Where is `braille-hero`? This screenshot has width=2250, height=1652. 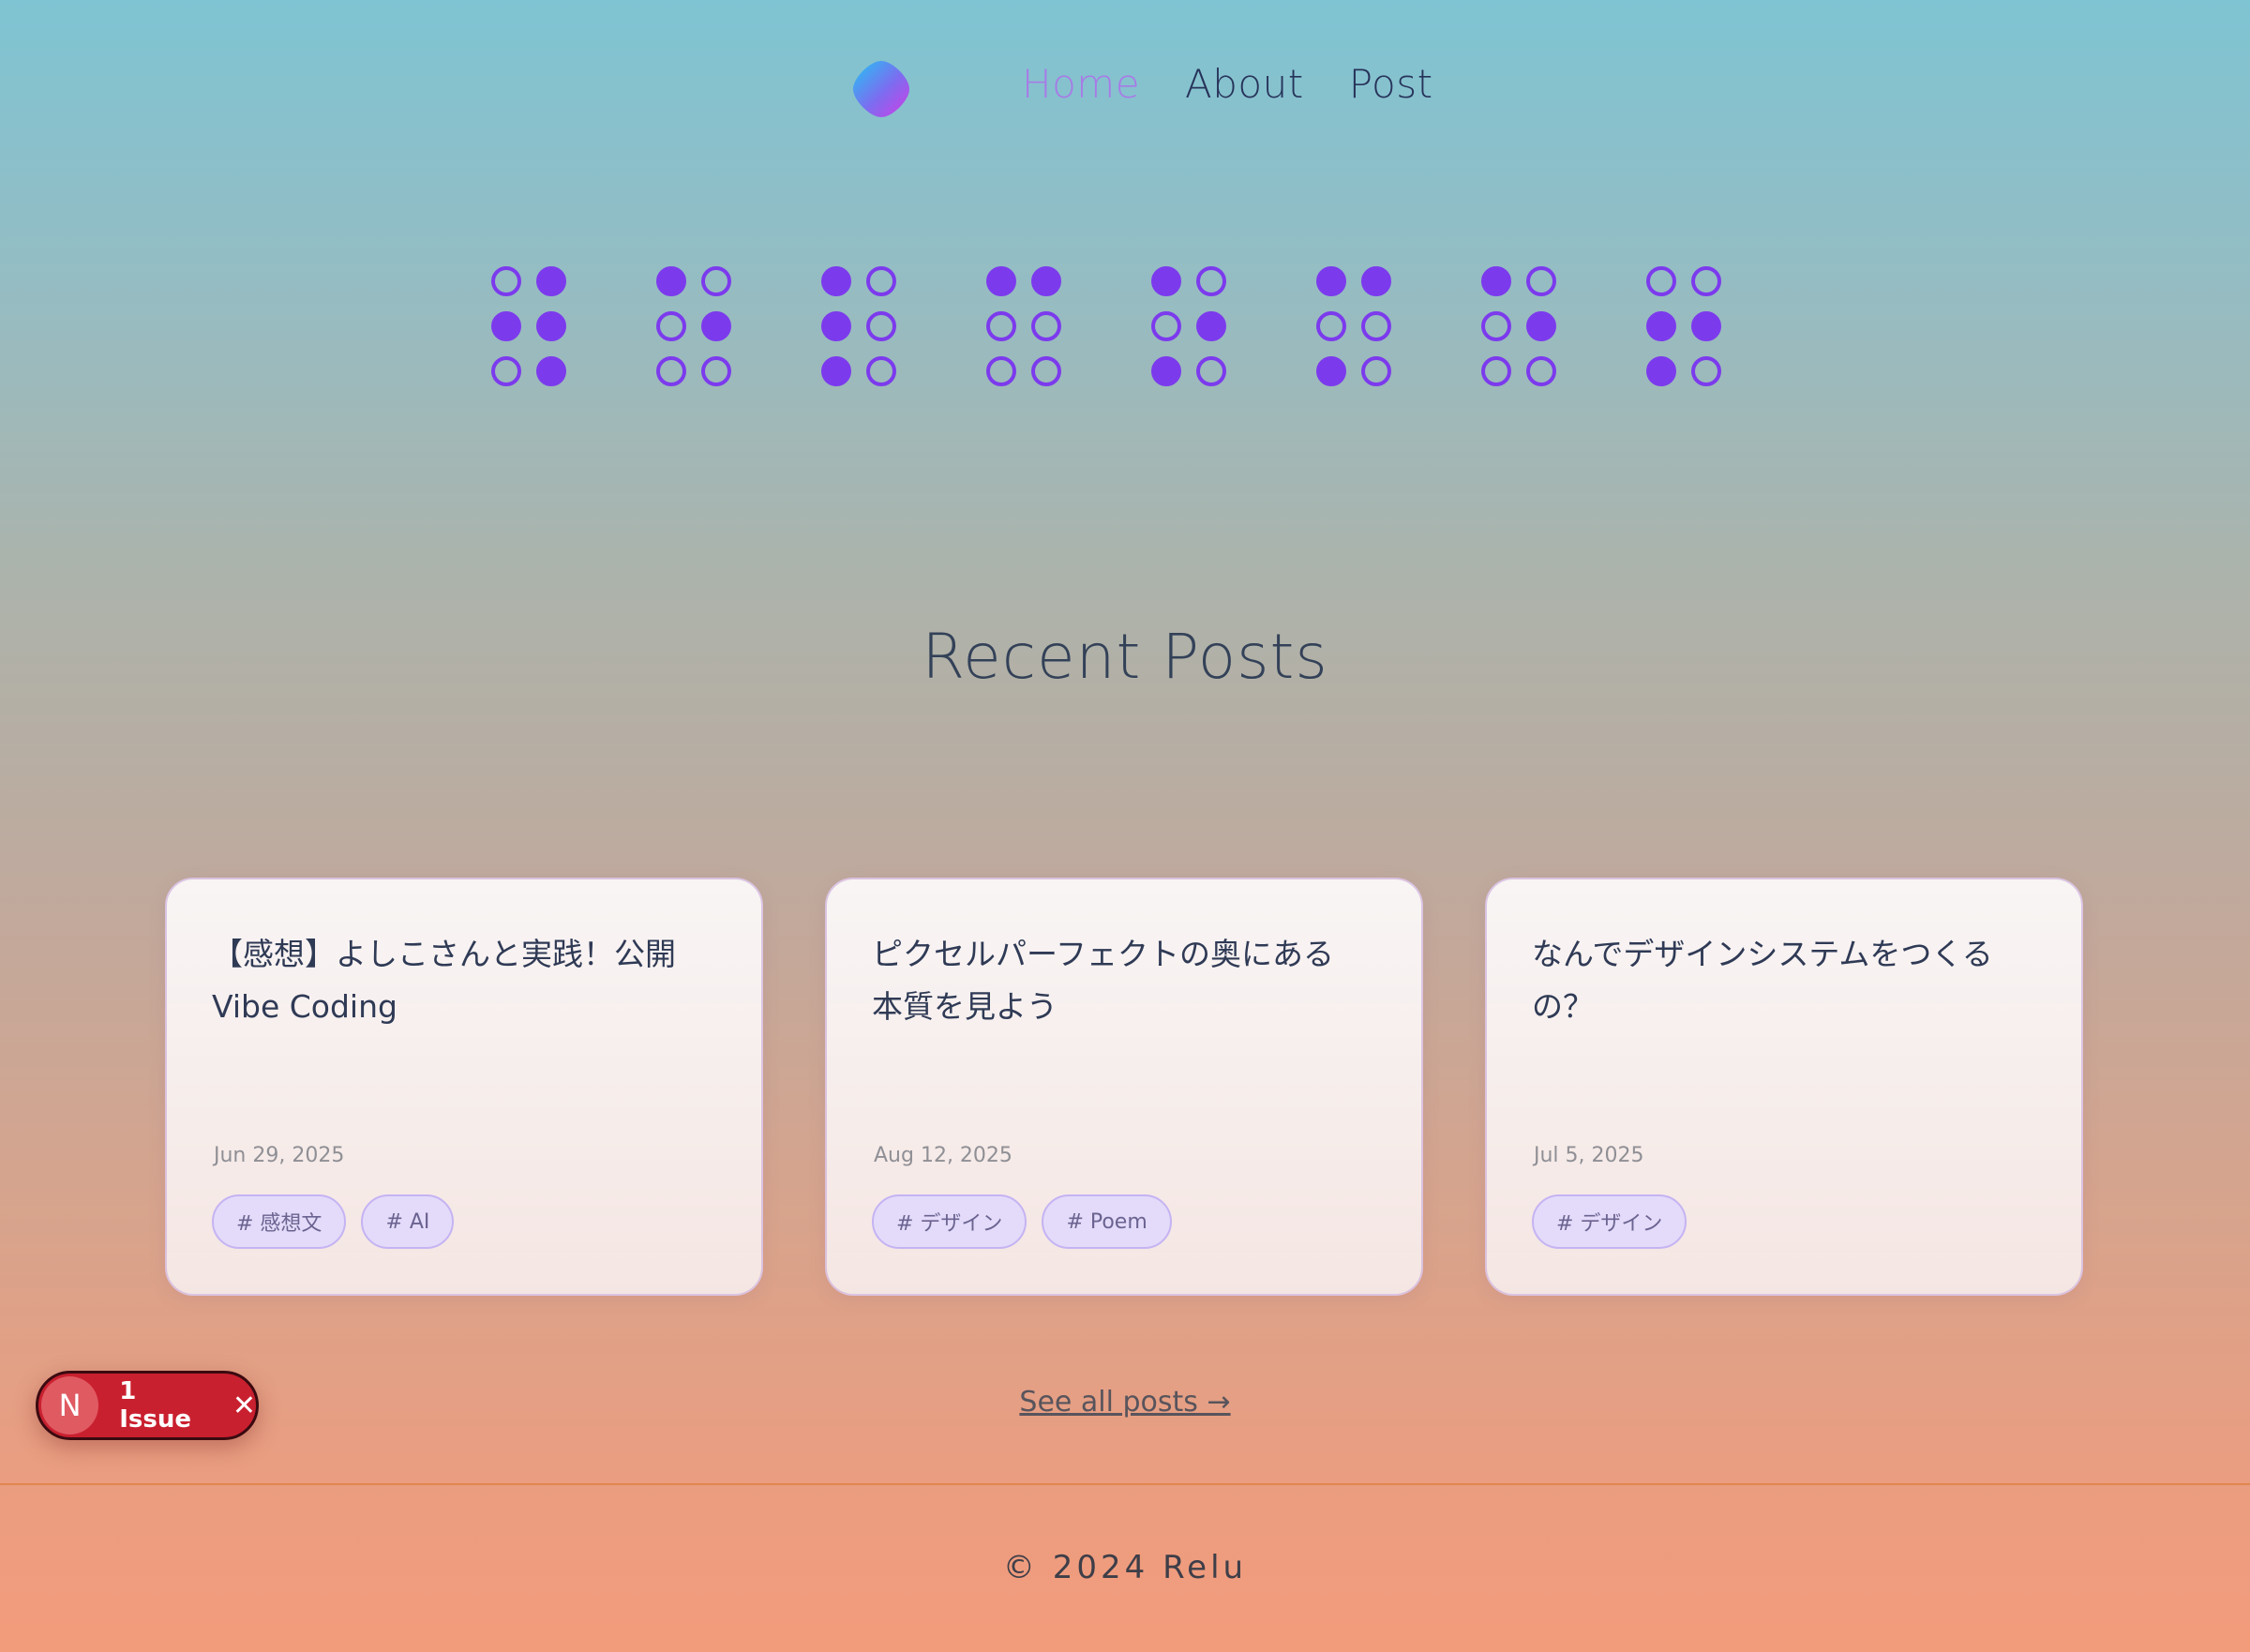 braille-hero is located at coordinates (1106, 326).